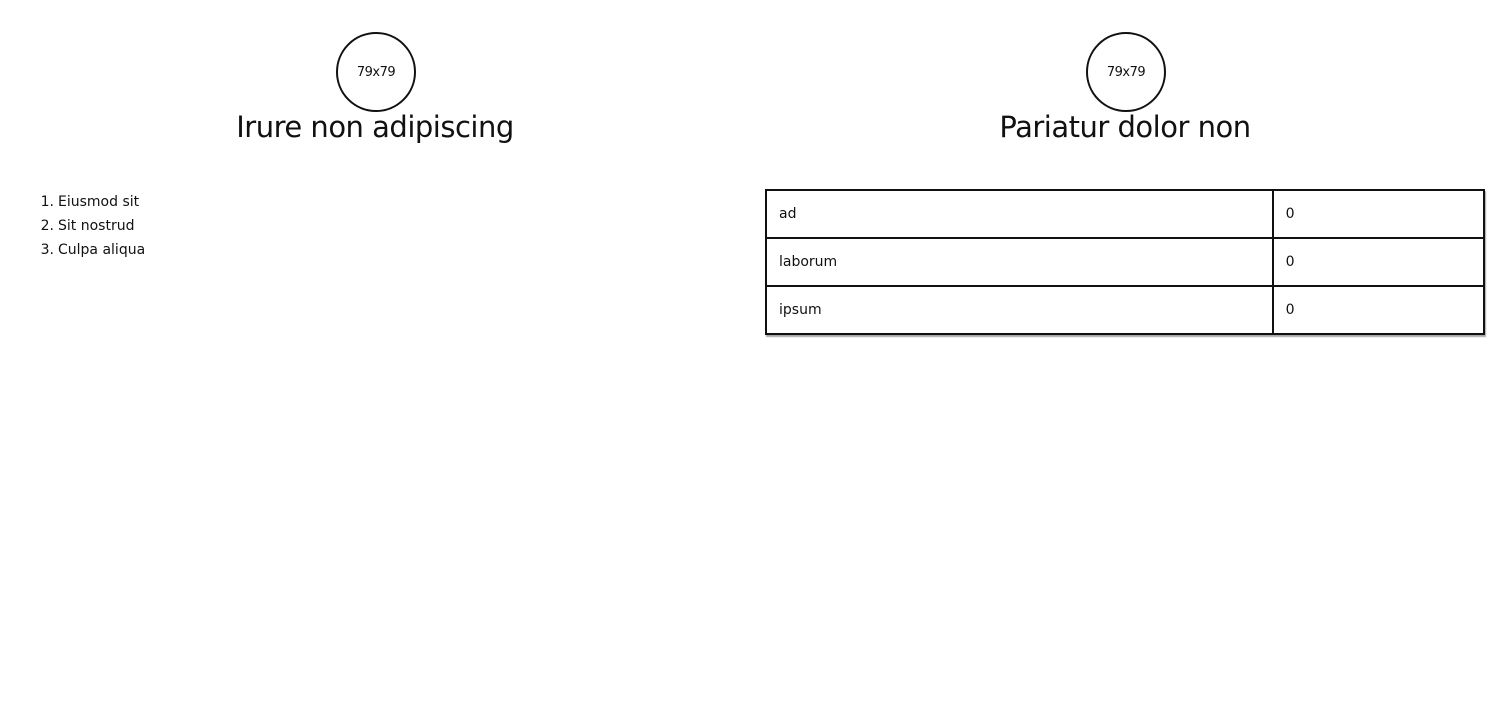 The image size is (1500, 720). What do you see at coordinates (375, 127) in the screenshot?
I see `left-heading: Irure non adipiscing` at bounding box center [375, 127].